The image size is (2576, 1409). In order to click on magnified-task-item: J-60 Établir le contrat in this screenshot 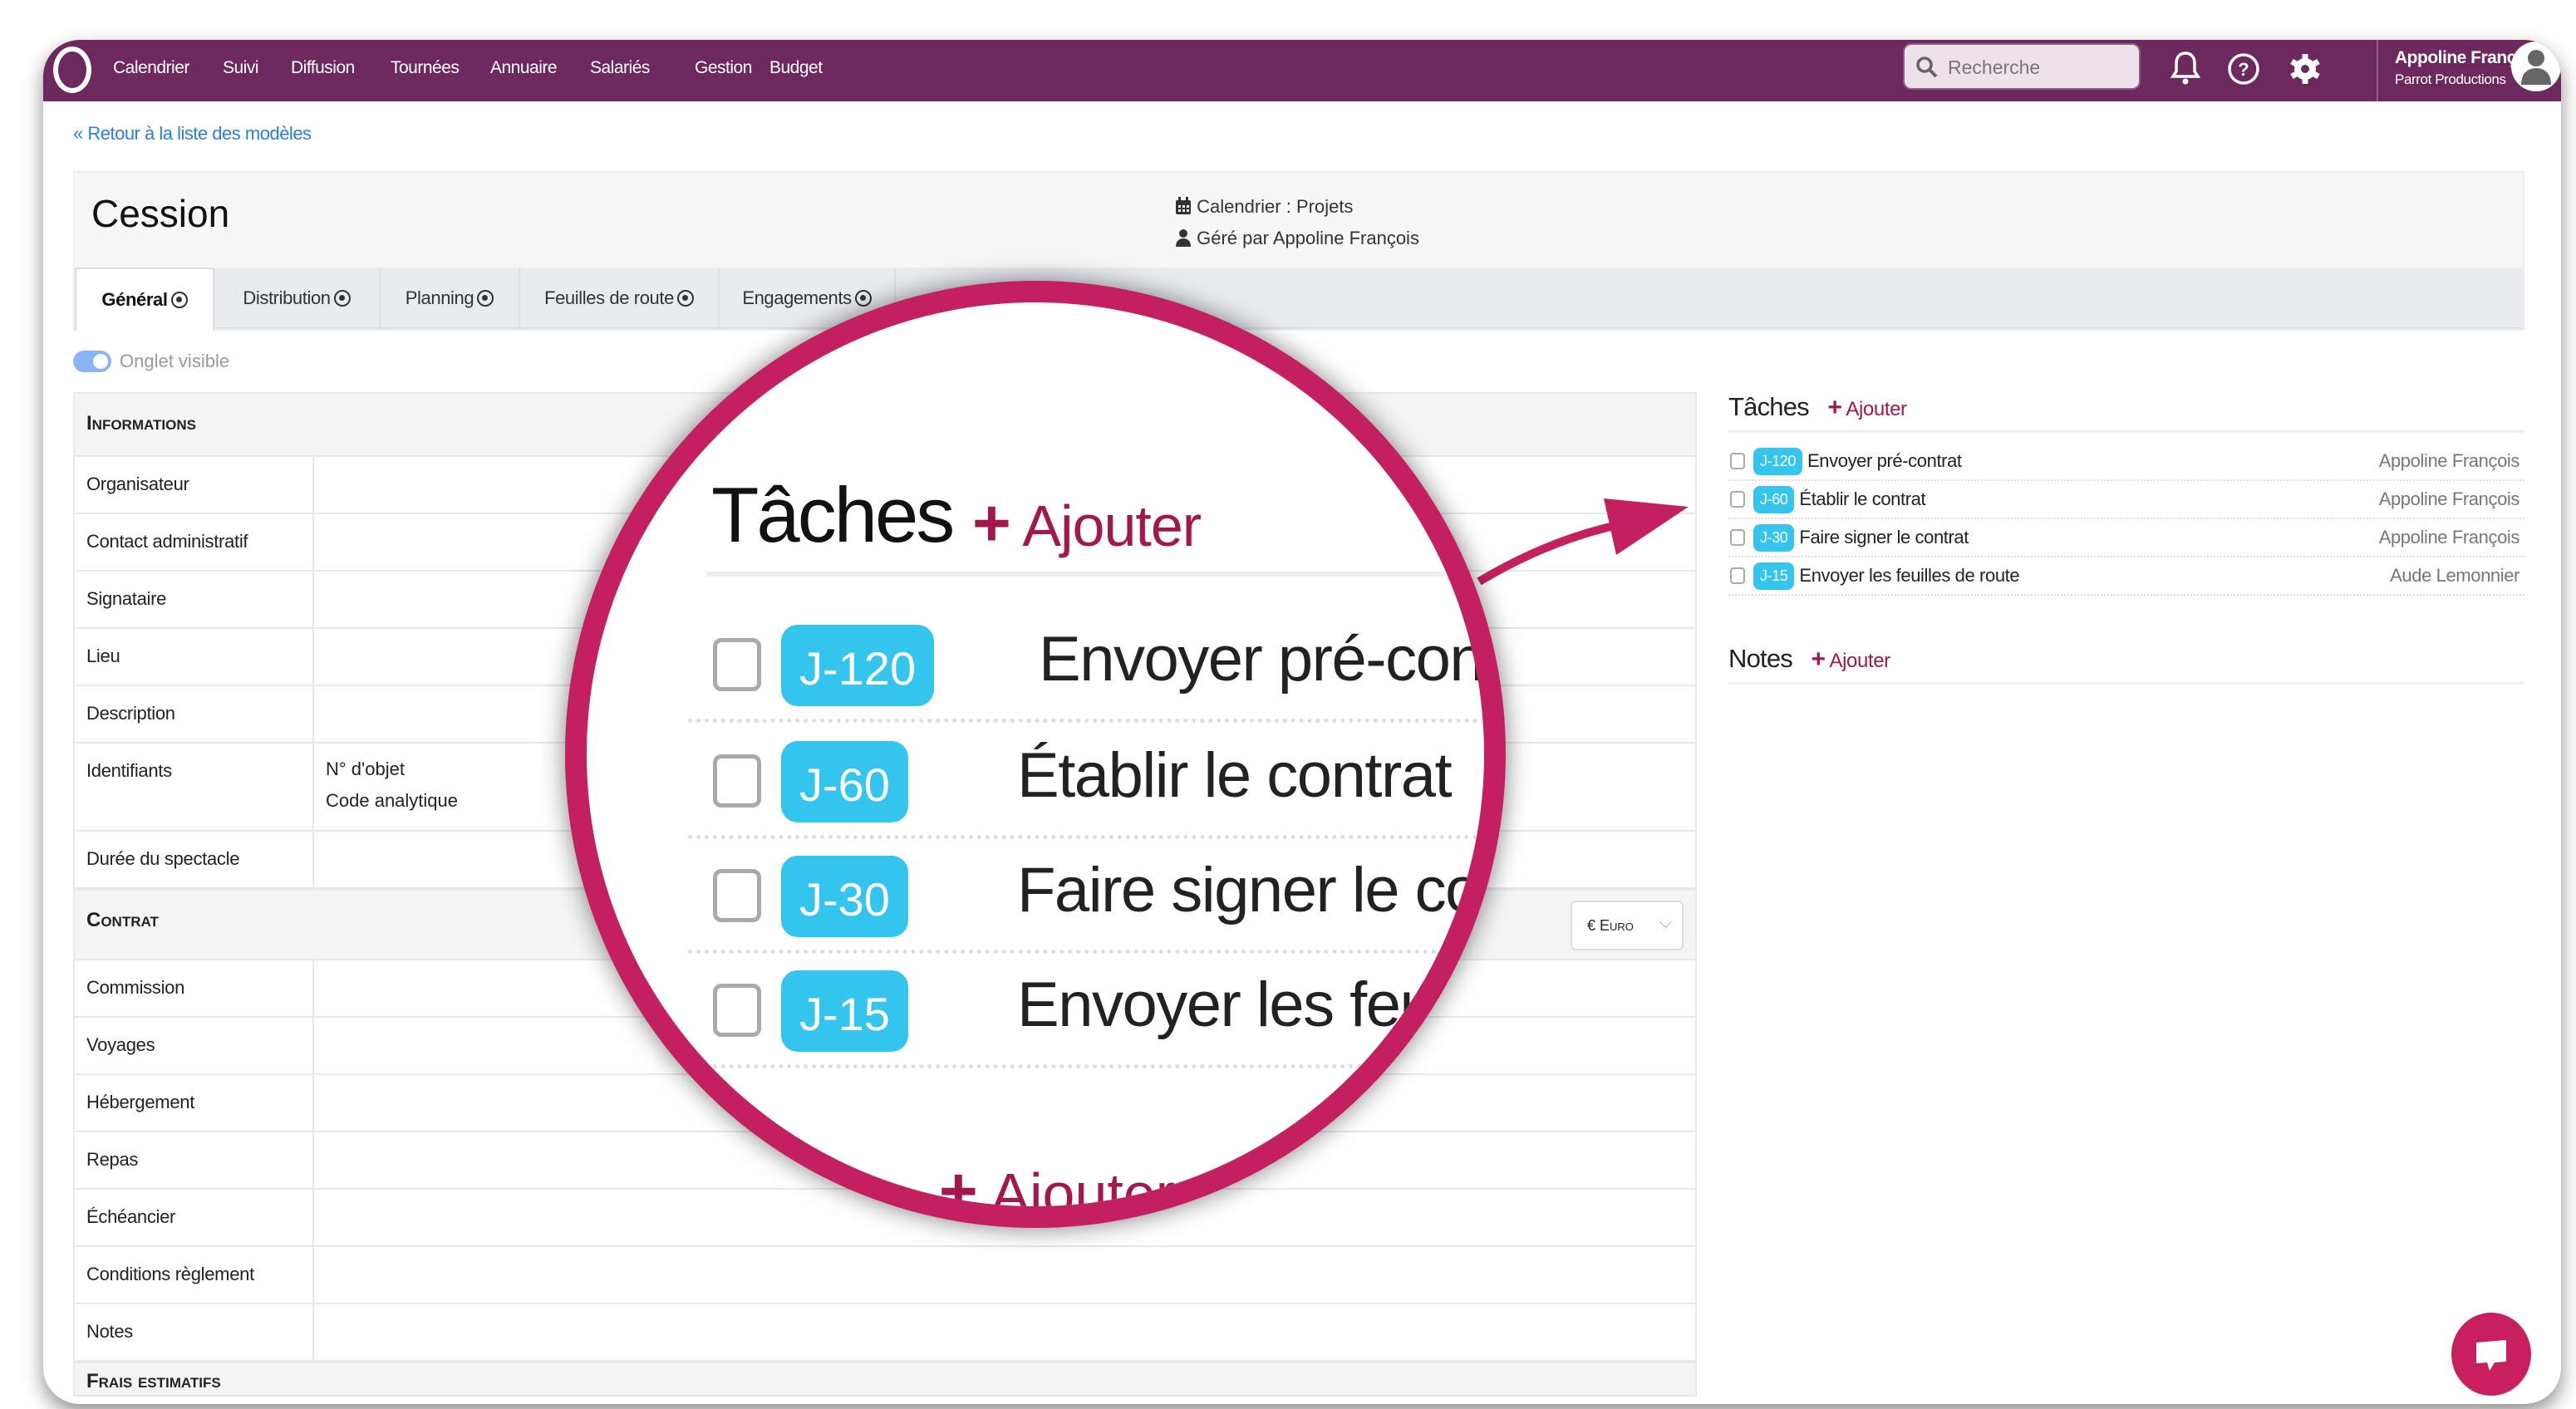, I will do `click(1086, 781)`.